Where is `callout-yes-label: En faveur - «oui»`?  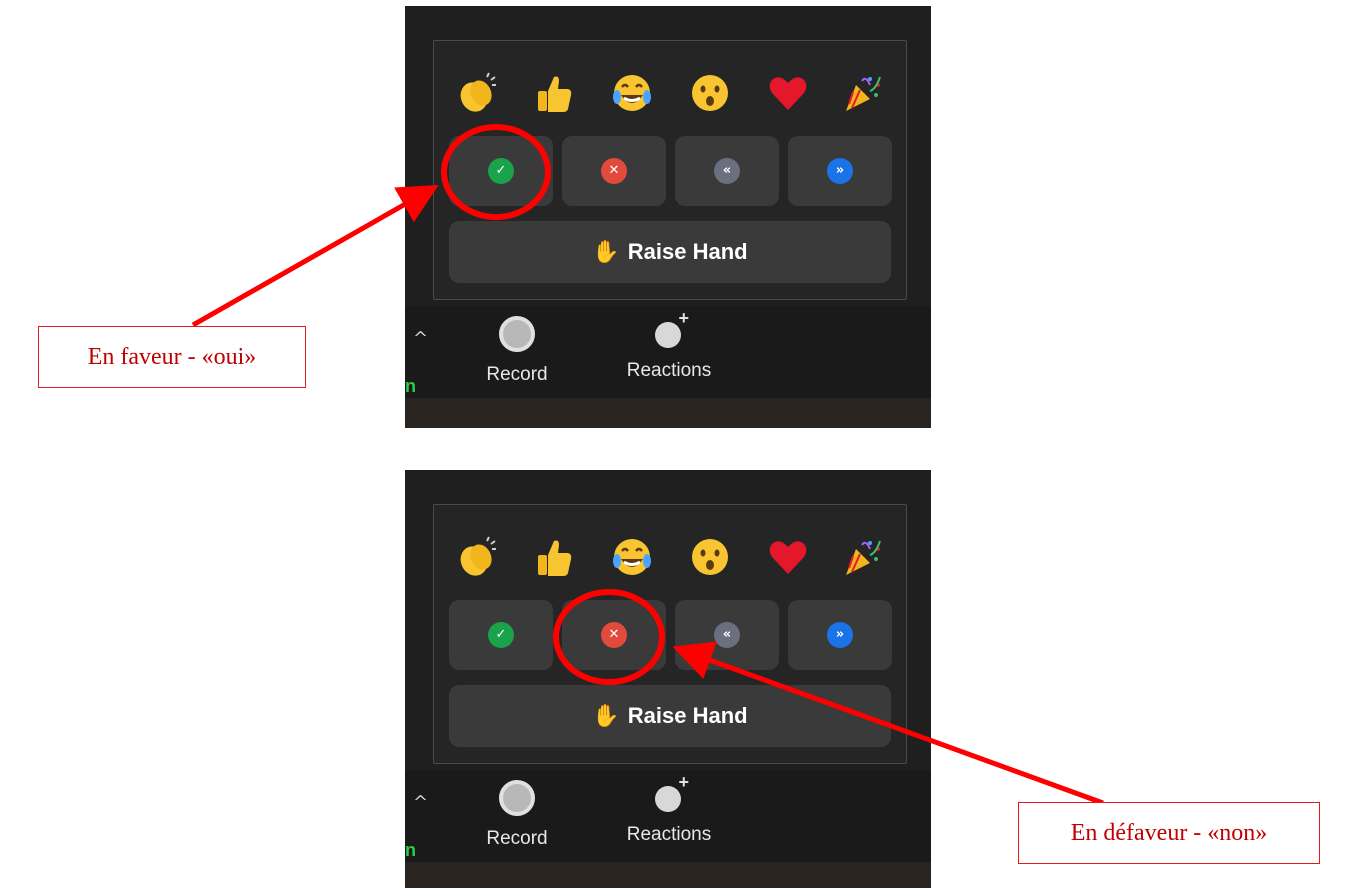 callout-yes-label: En faveur - «oui» is located at coordinates (172, 357).